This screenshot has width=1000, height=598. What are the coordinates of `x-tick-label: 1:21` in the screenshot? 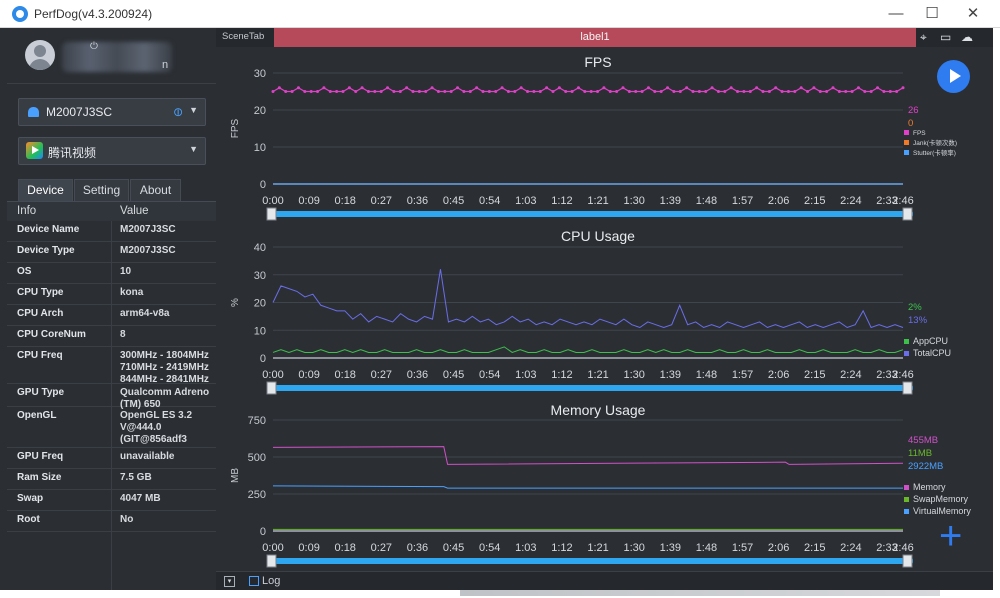 It's located at (597, 201).